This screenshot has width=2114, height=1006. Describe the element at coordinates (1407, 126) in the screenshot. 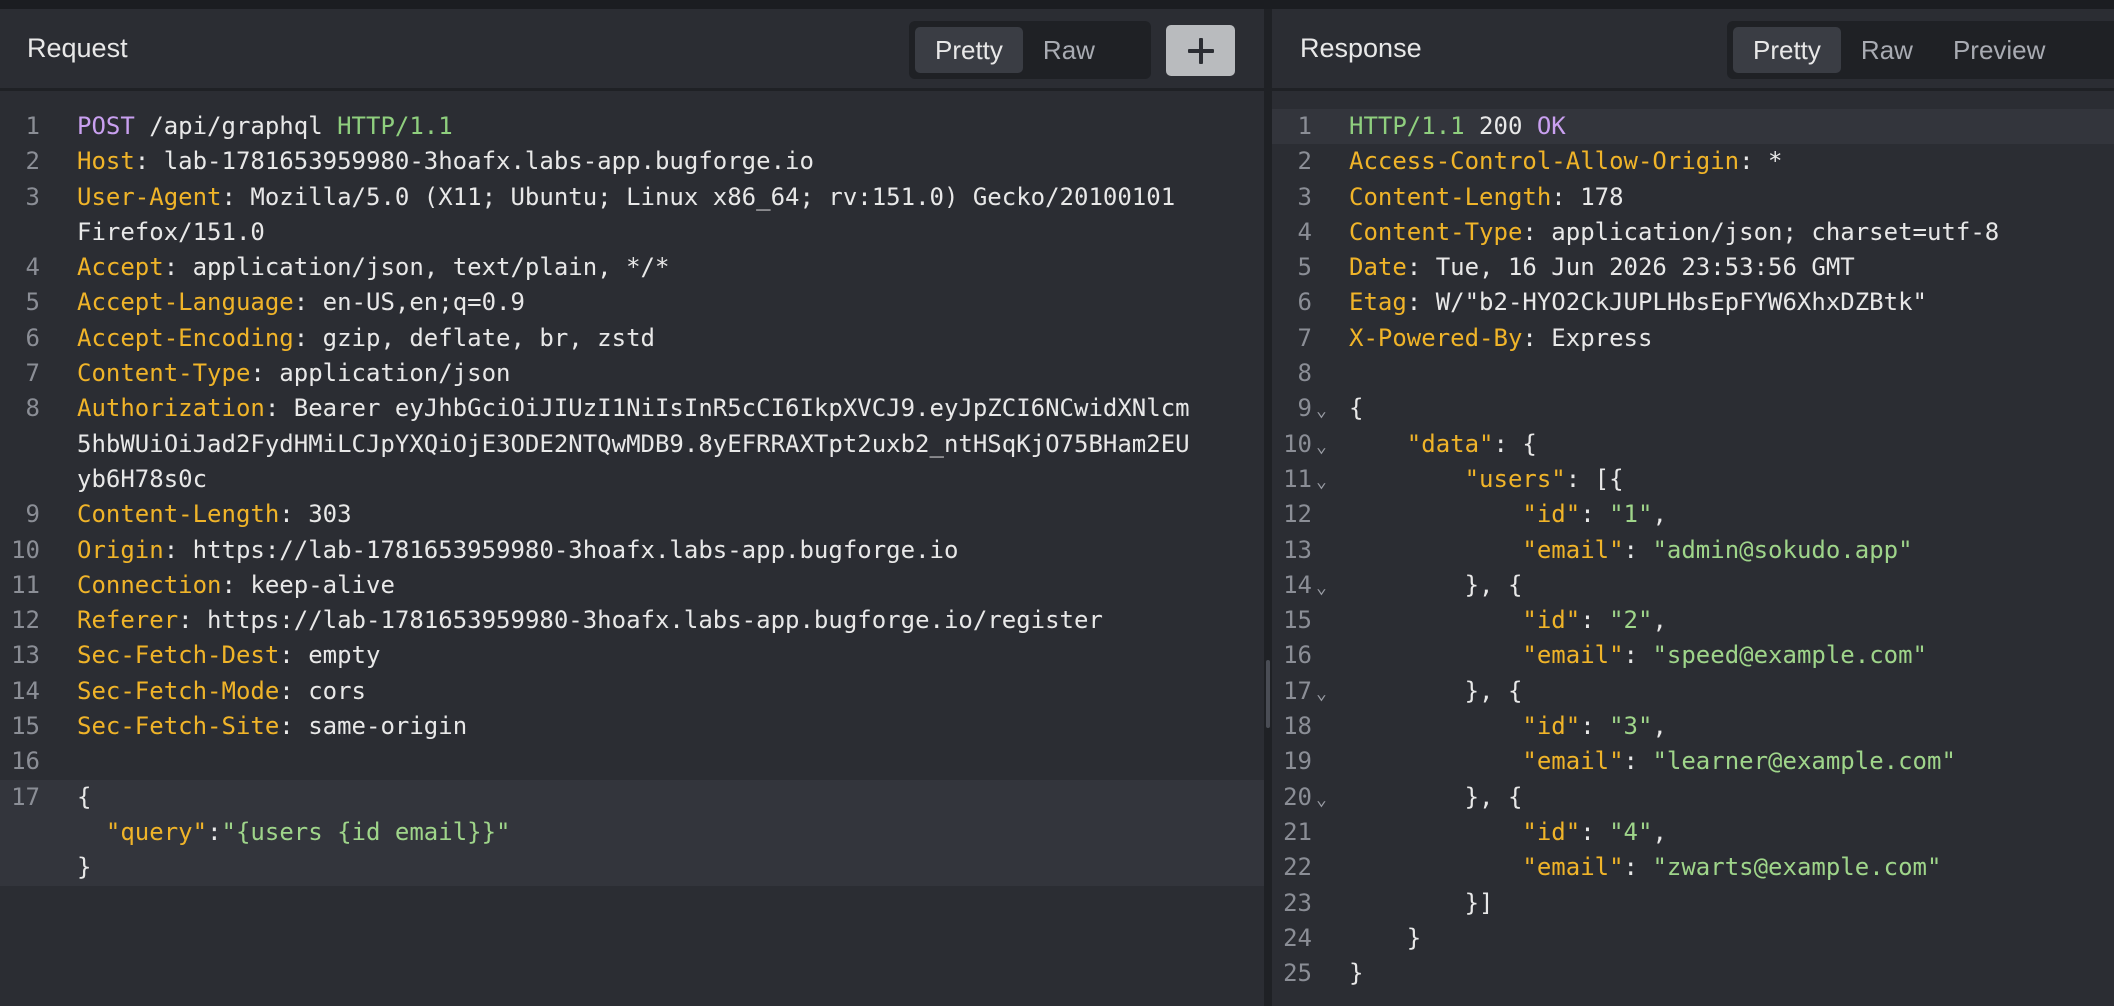

I see `code-token: HTTP/1.1` at that location.